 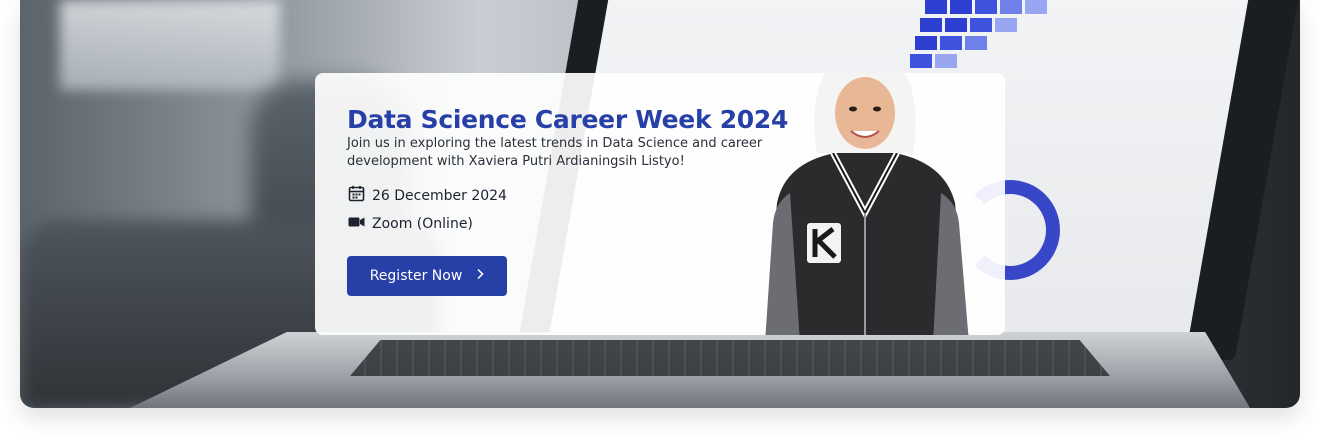 What do you see at coordinates (480, 276) in the screenshot?
I see `chevron-right-icon` at bounding box center [480, 276].